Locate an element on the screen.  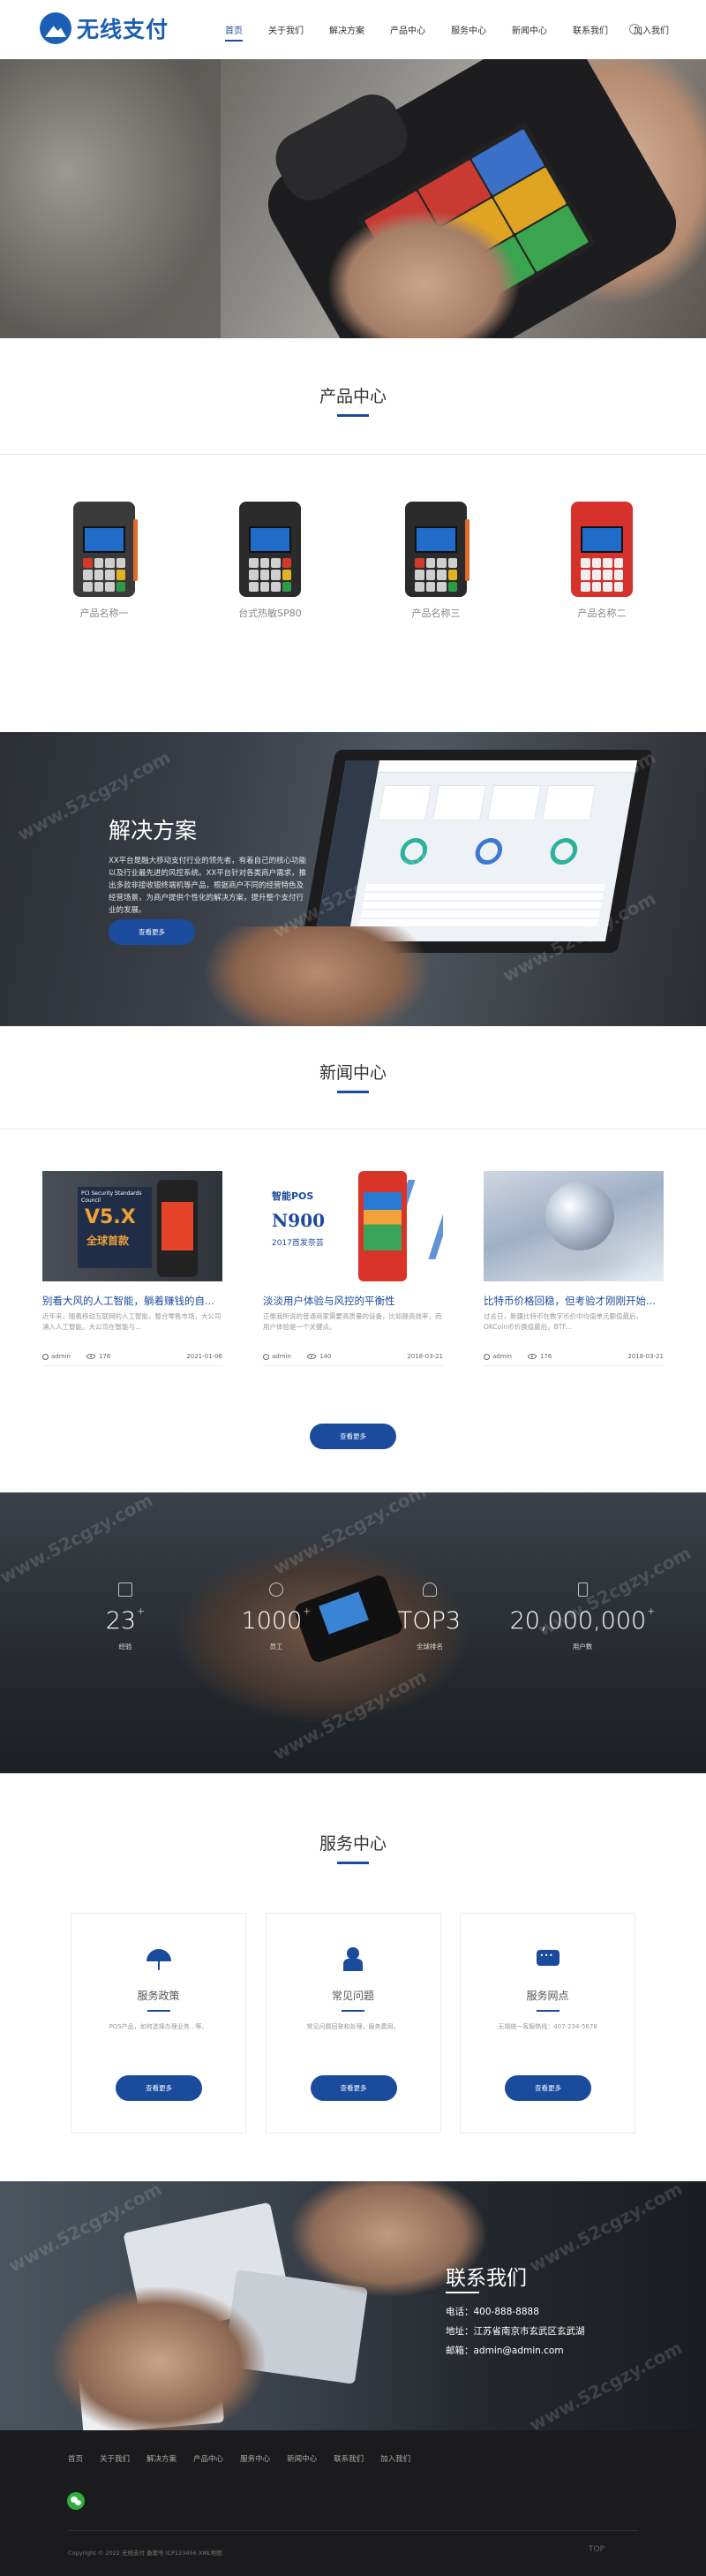
footer-nav-solutions: 解决方案 is located at coordinates (161, 2458).